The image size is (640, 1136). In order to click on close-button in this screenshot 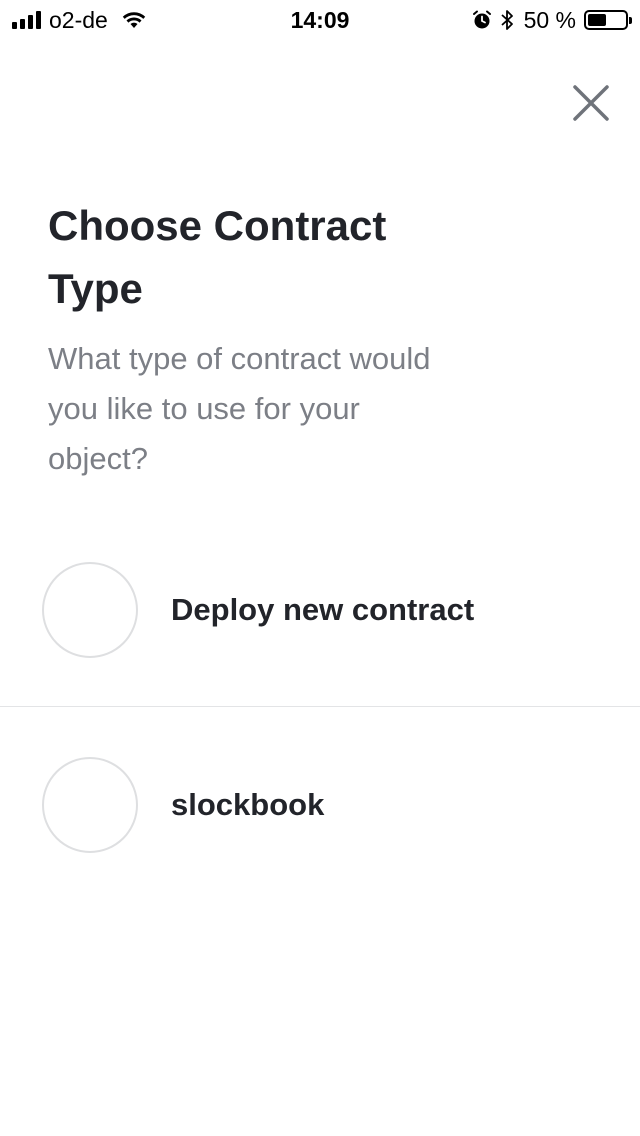, I will do `click(591, 103)`.